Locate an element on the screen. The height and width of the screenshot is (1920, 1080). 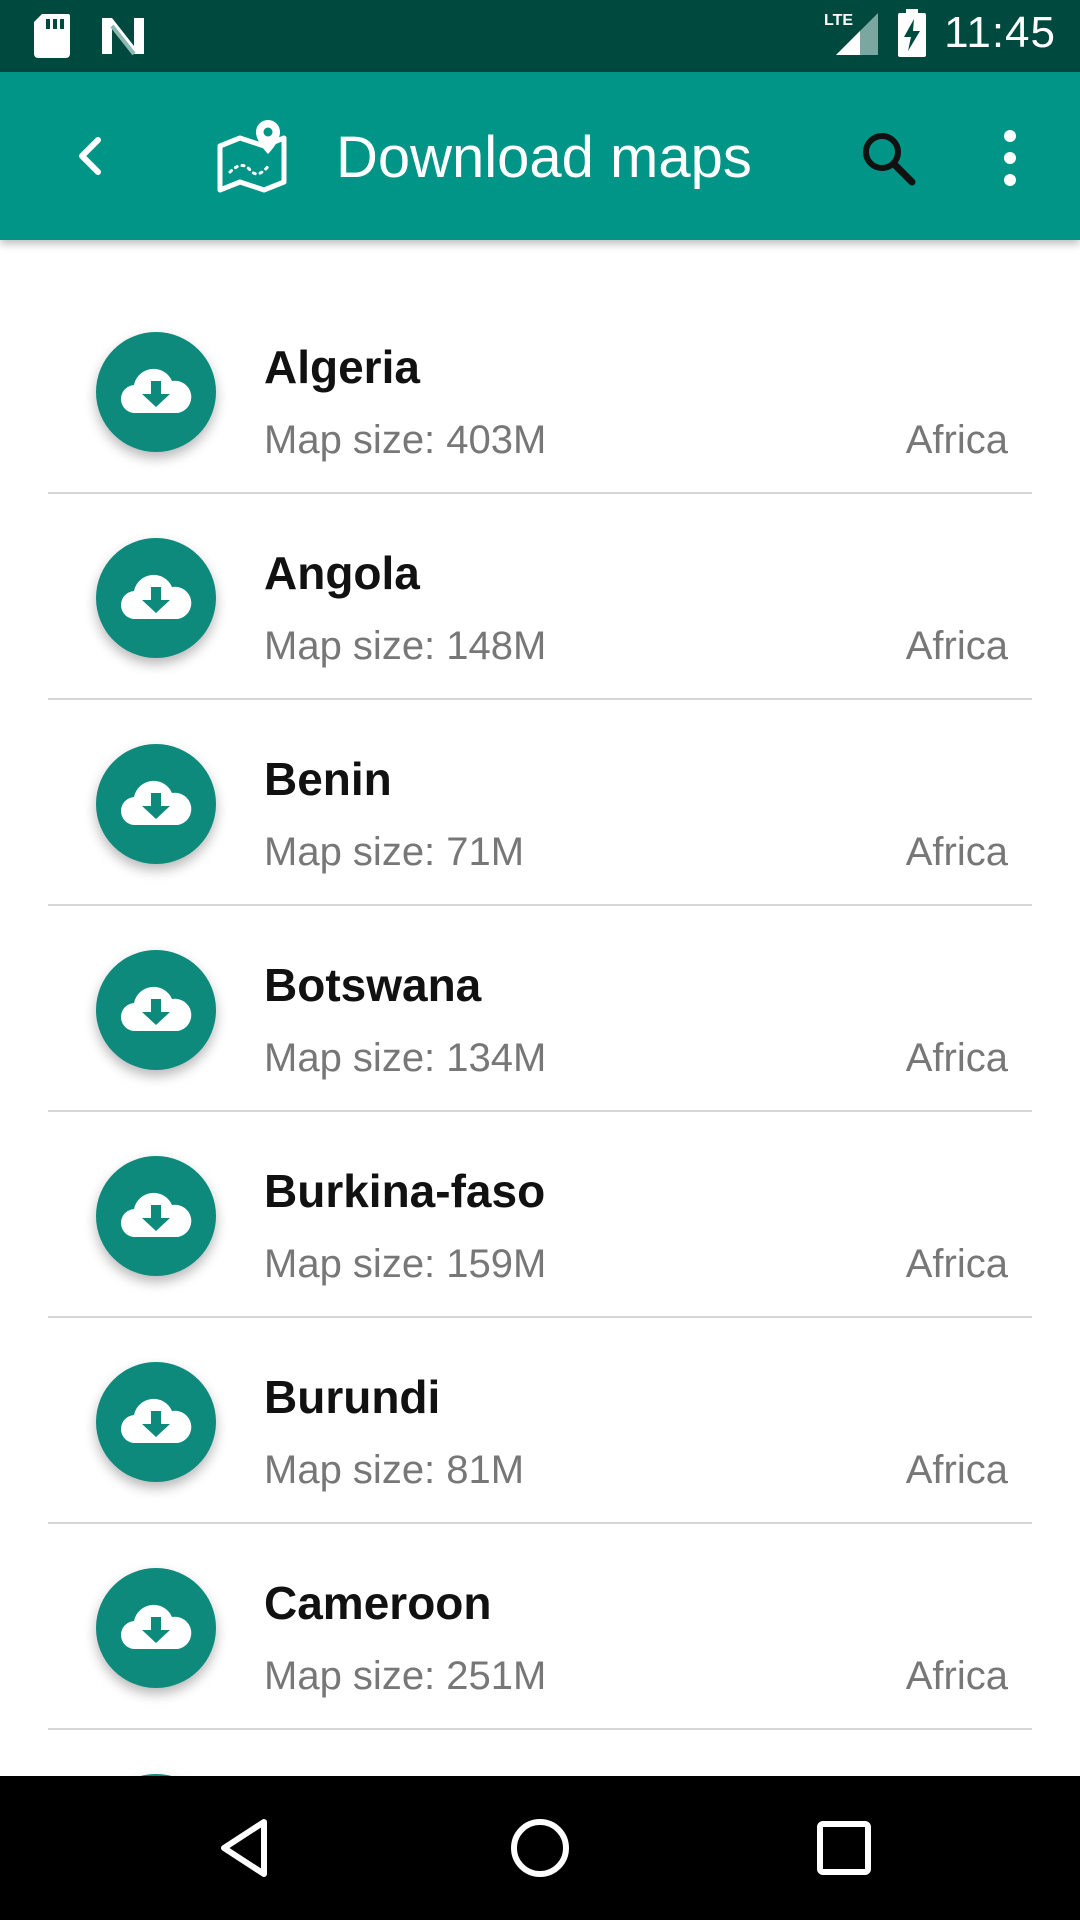
nav-back-icon is located at coordinates (246, 1848).